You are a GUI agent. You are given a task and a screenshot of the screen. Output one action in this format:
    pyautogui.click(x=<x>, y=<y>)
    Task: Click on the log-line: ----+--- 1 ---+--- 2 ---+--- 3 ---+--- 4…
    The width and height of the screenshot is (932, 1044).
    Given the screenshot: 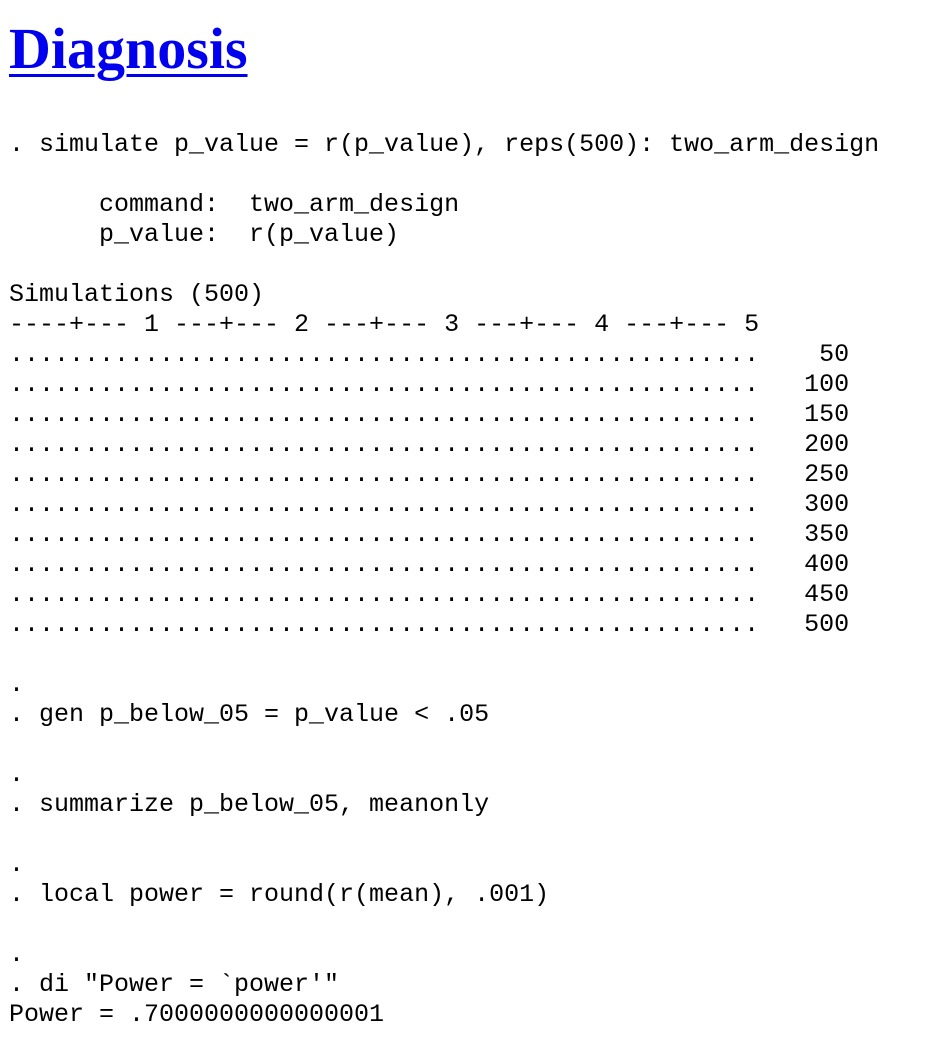 What is the action you would take?
    pyautogui.click(x=384, y=324)
    